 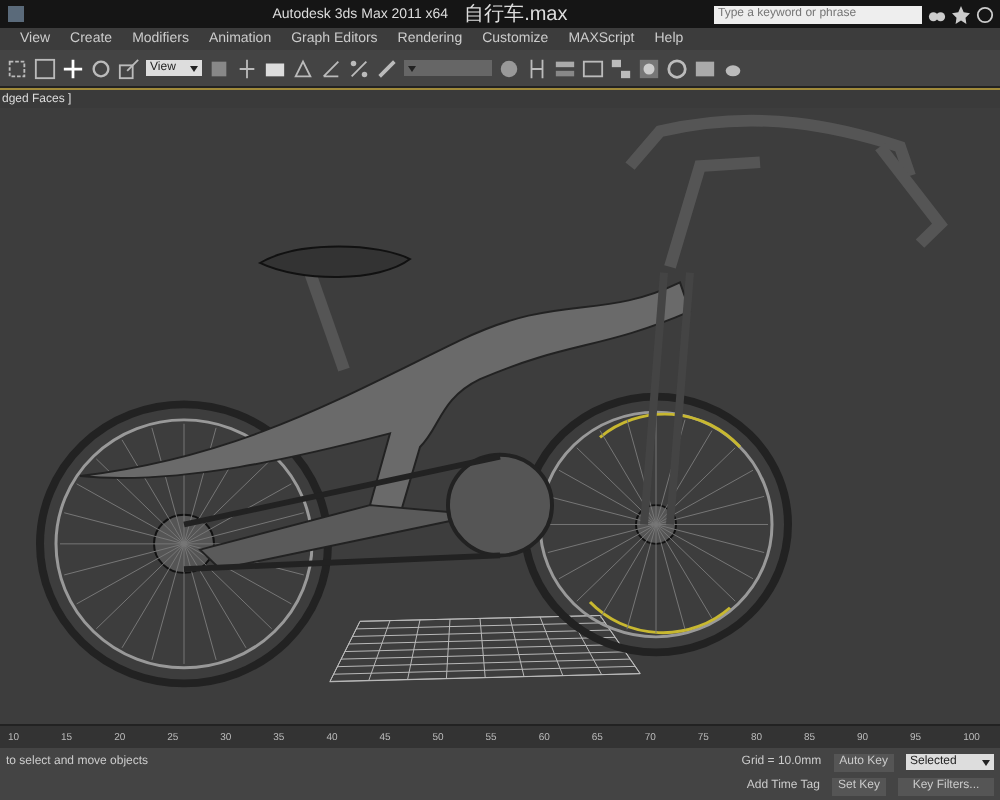 I want to click on move-icon, so click(x=73, y=68).